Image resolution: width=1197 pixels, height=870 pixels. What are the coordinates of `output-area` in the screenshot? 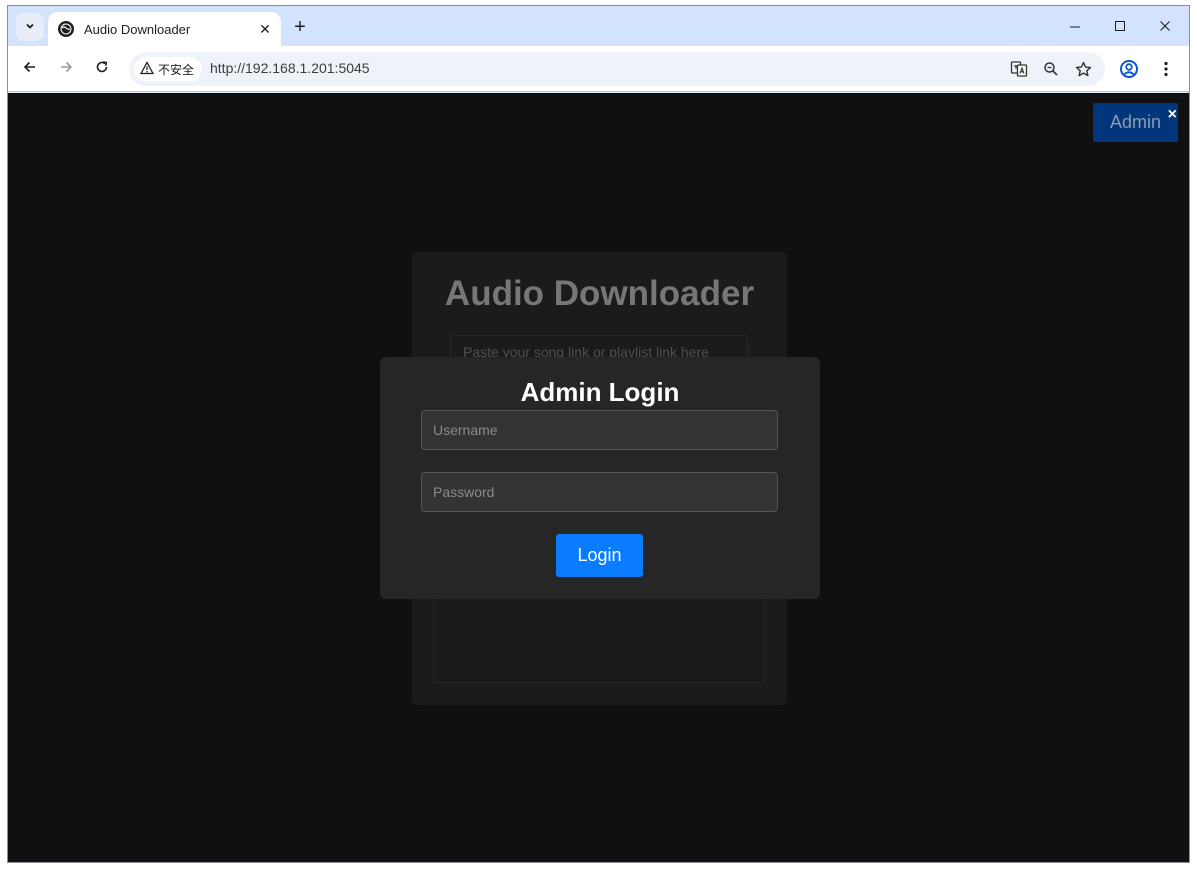 It's located at (599, 640).